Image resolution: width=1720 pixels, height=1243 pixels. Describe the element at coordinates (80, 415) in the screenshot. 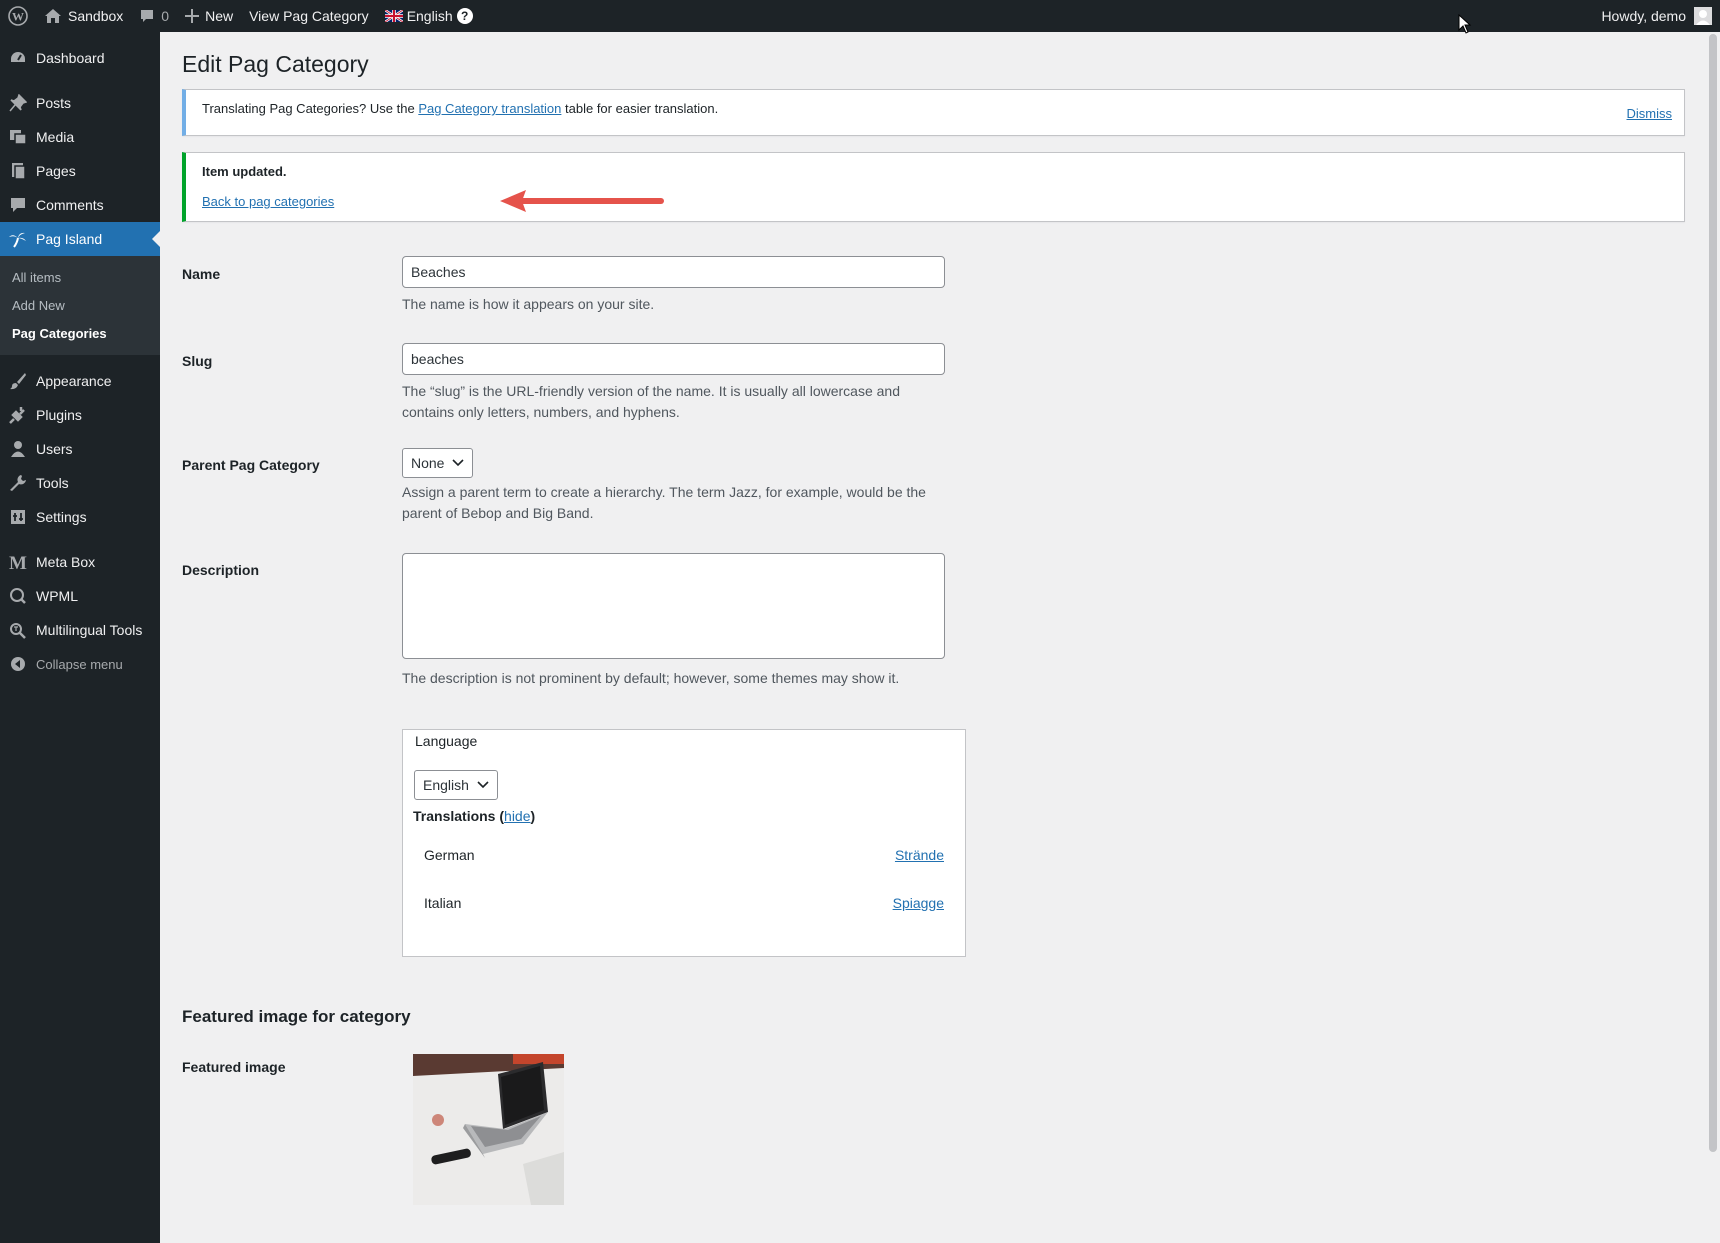

I see `menu-plugins: Plugins` at that location.